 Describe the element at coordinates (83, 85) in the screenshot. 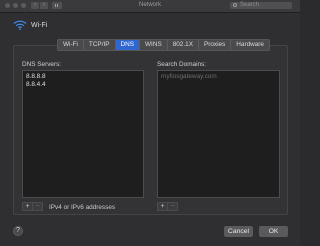

I see `list-item: 8.8.4.4` at that location.